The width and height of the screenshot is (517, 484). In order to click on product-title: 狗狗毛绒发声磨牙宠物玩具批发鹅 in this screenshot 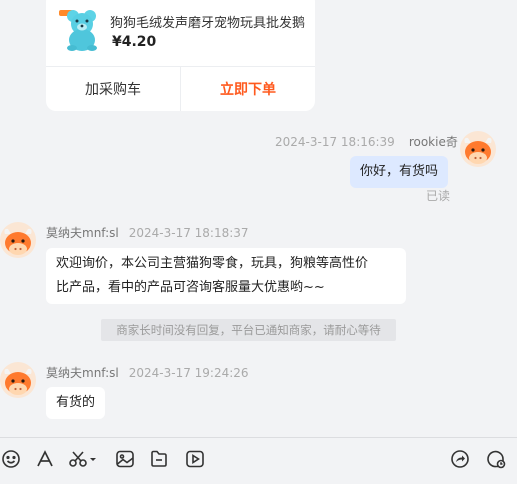, I will do `click(210, 21)`.